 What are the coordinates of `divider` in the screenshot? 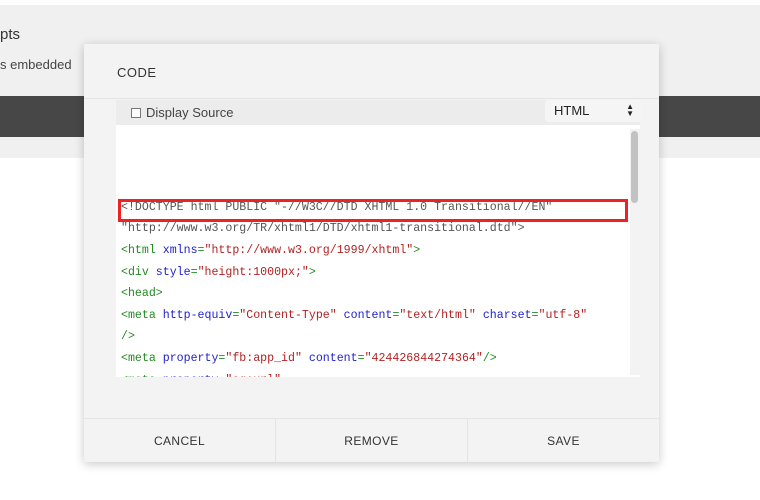 It's located at (371, 98).